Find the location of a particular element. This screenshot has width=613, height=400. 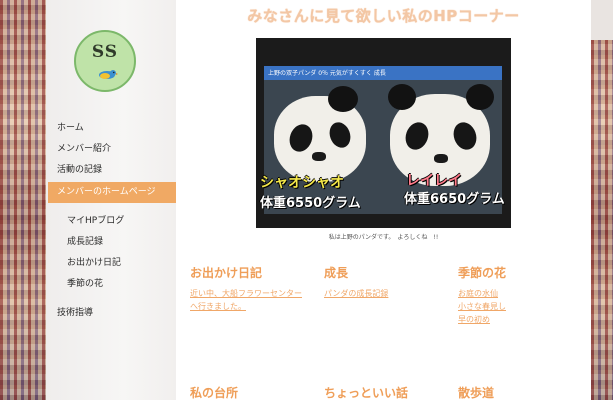

background-window-strip is located at coordinates (602, 20).